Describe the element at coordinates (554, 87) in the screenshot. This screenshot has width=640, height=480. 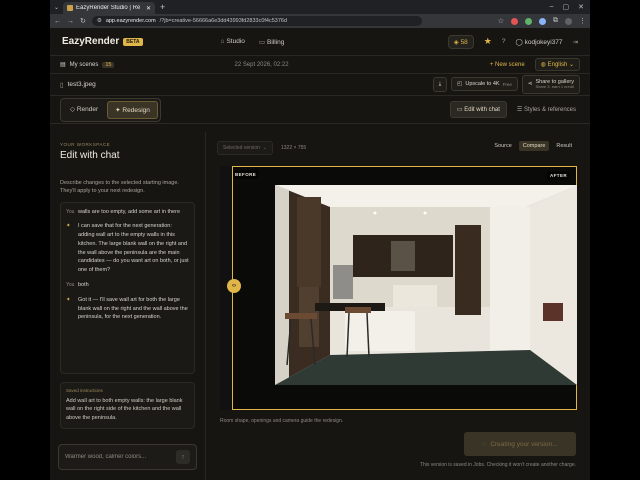
I see `share-sub: Share 3, earn 1 credit` at that location.